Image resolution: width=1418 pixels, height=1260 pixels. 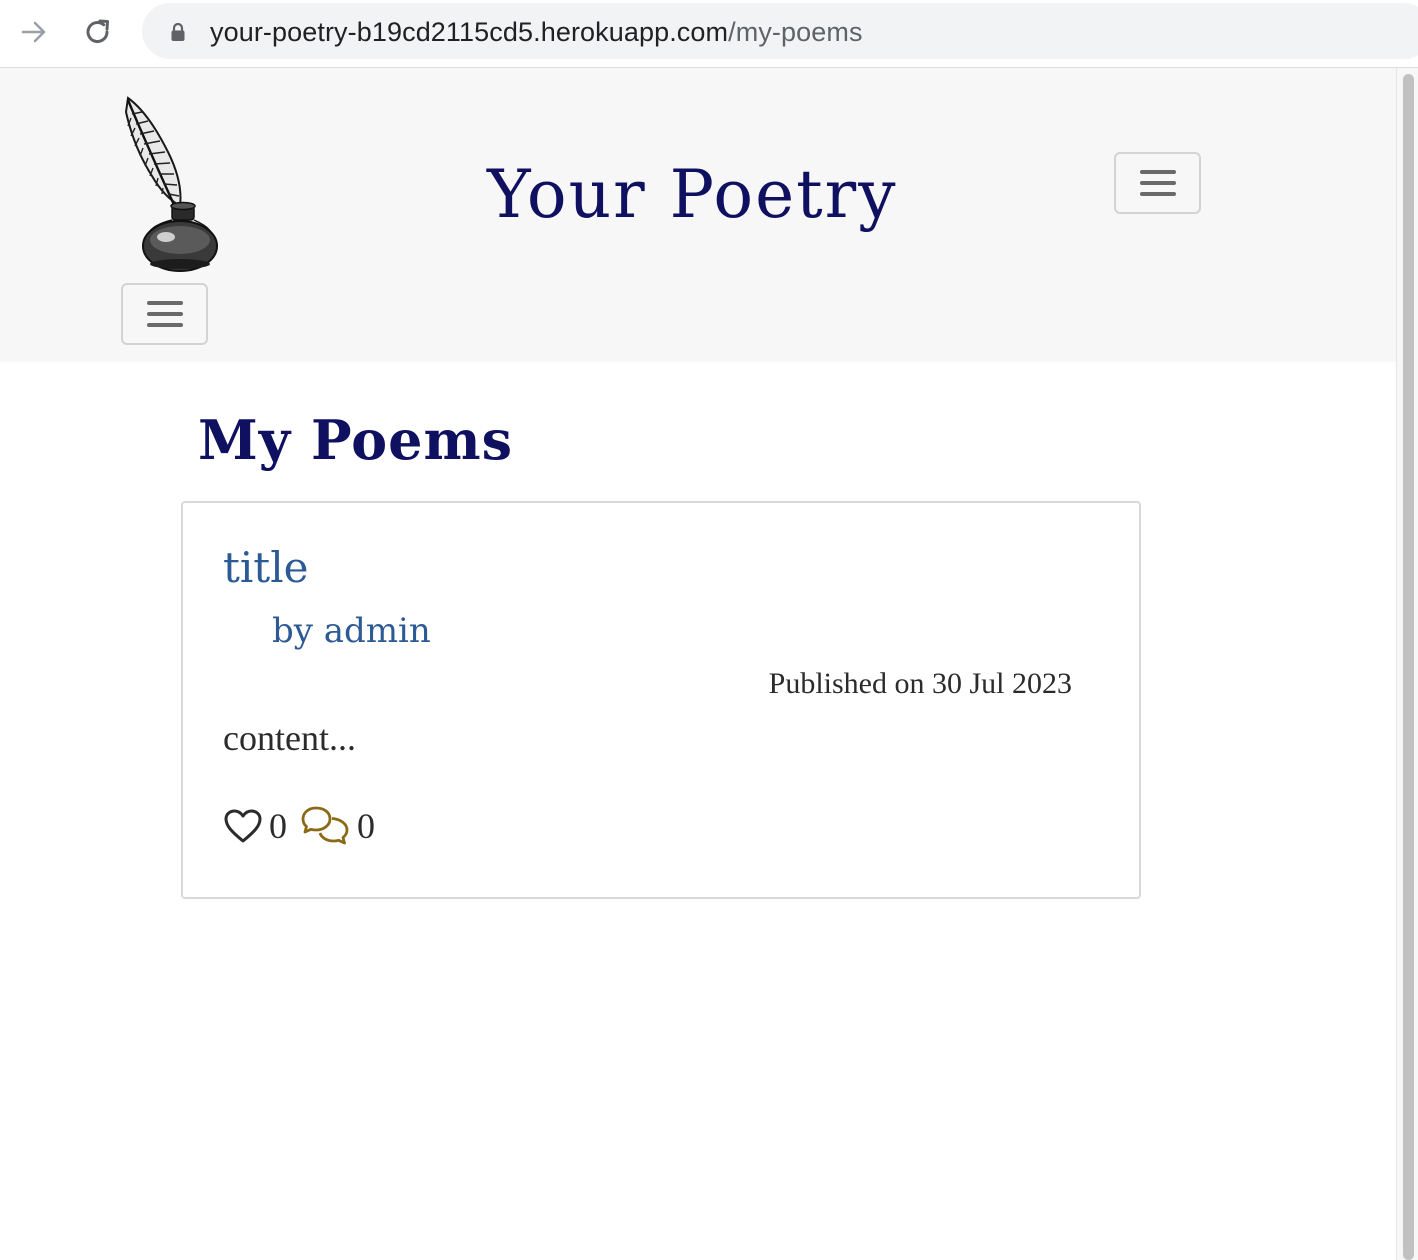 I want to click on main-menu-toggle, so click(x=1157, y=183).